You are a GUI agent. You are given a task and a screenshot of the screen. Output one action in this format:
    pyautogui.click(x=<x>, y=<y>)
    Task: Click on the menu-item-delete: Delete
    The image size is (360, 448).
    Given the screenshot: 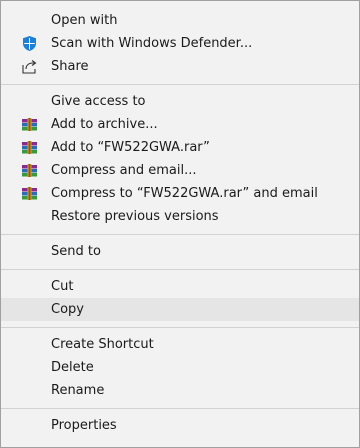 What is the action you would take?
    pyautogui.click(x=180, y=367)
    